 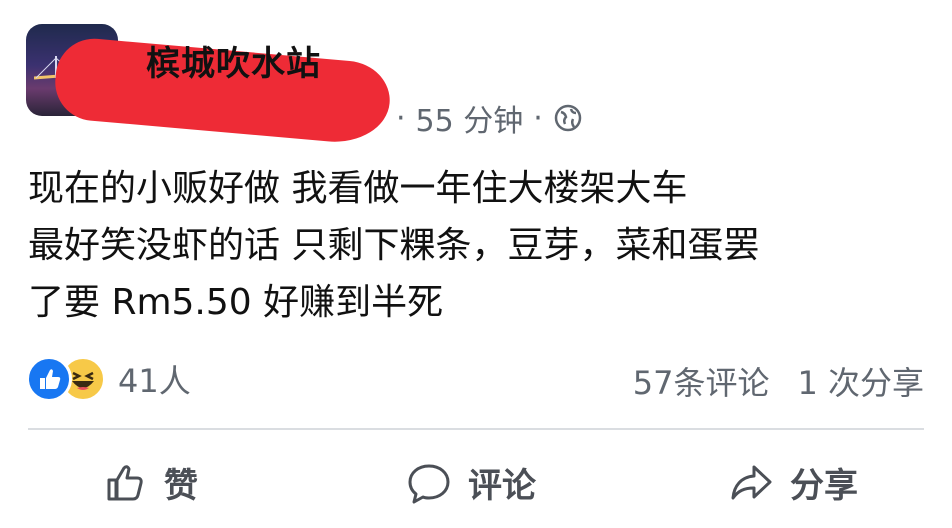 I want to click on comment-count: 57条评论, so click(x=701, y=381).